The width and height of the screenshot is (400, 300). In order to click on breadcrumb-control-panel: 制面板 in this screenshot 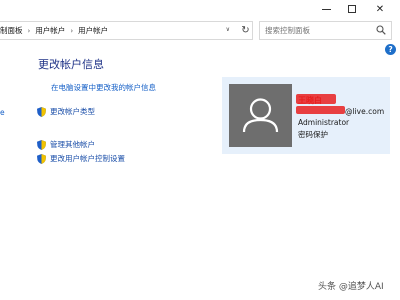, I will do `click(11, 30)`.